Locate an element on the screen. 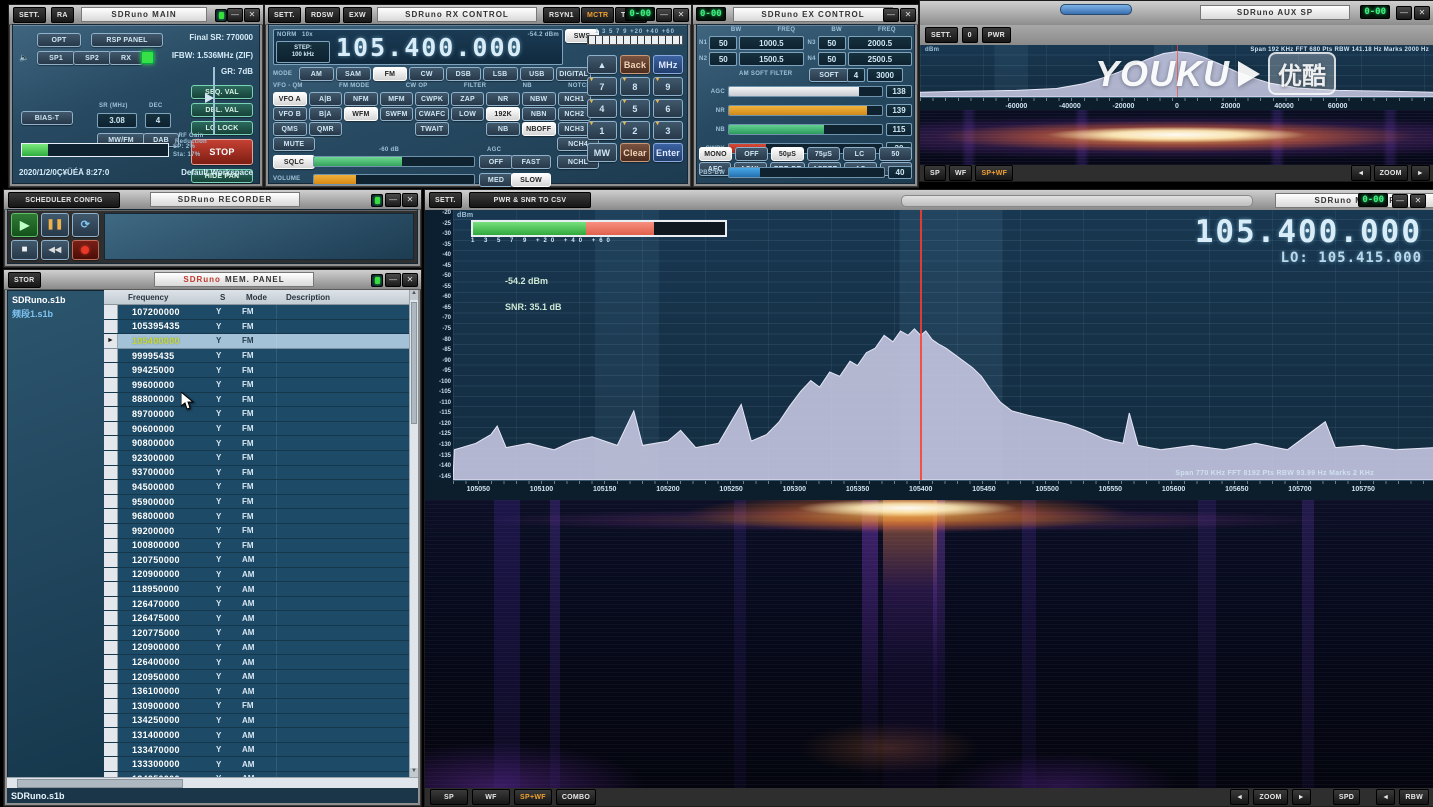 The height and width of the screenshot is (807, 1433). mute-button: MUTE is located at coordinates (294, 144).